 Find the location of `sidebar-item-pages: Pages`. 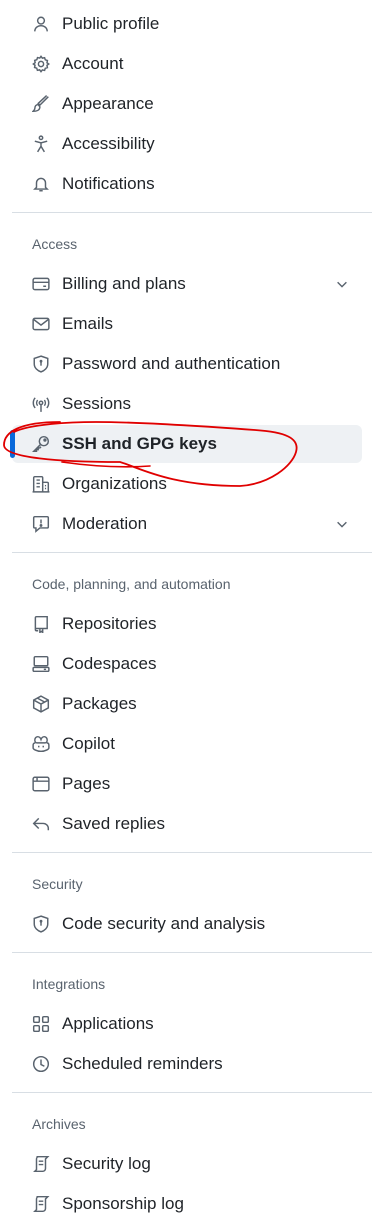

sidebar-item-pages: Pages is located at coordinates (187, 784).